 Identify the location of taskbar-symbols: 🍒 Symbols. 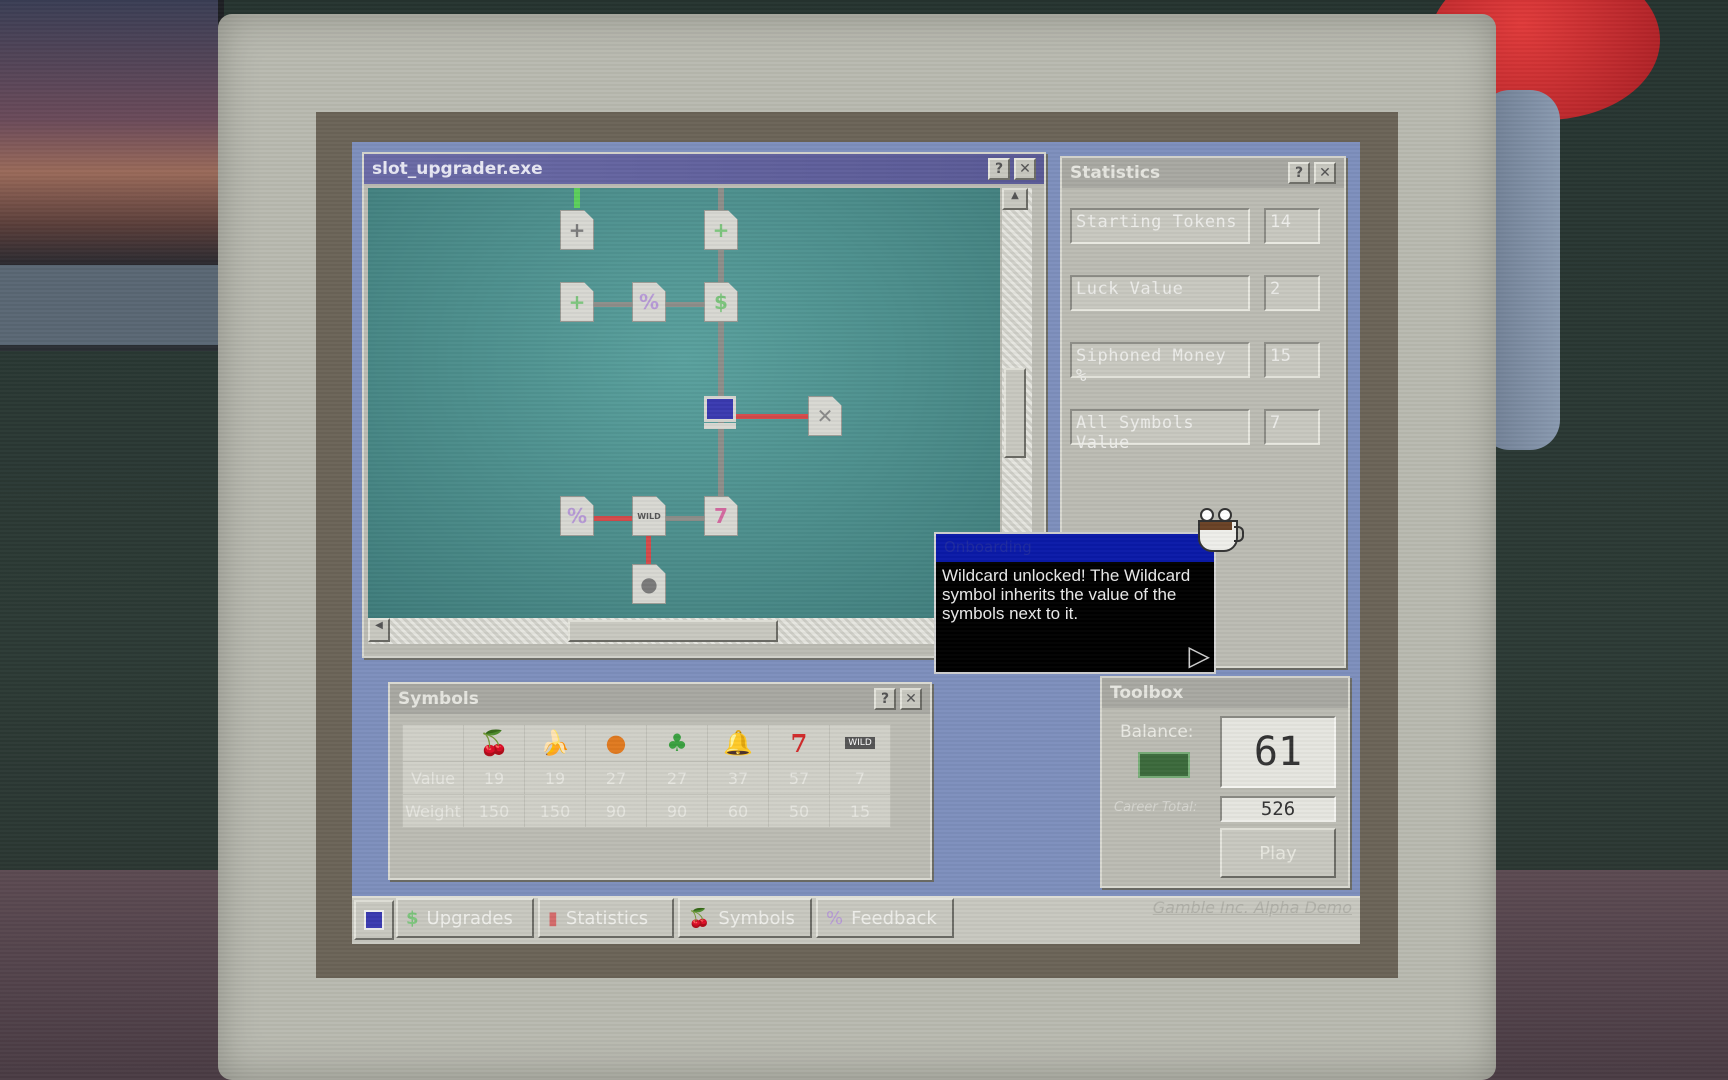
(745, 918).